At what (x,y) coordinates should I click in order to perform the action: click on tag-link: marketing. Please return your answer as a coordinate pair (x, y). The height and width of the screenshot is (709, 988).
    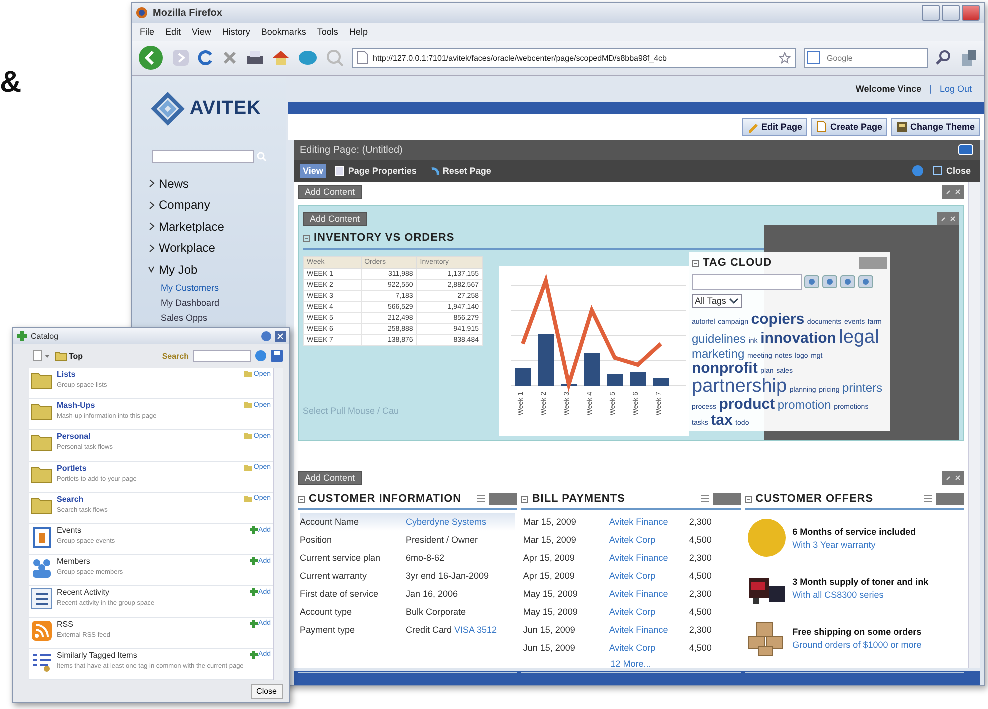
    Looking at the image, I should click on (718, 353).